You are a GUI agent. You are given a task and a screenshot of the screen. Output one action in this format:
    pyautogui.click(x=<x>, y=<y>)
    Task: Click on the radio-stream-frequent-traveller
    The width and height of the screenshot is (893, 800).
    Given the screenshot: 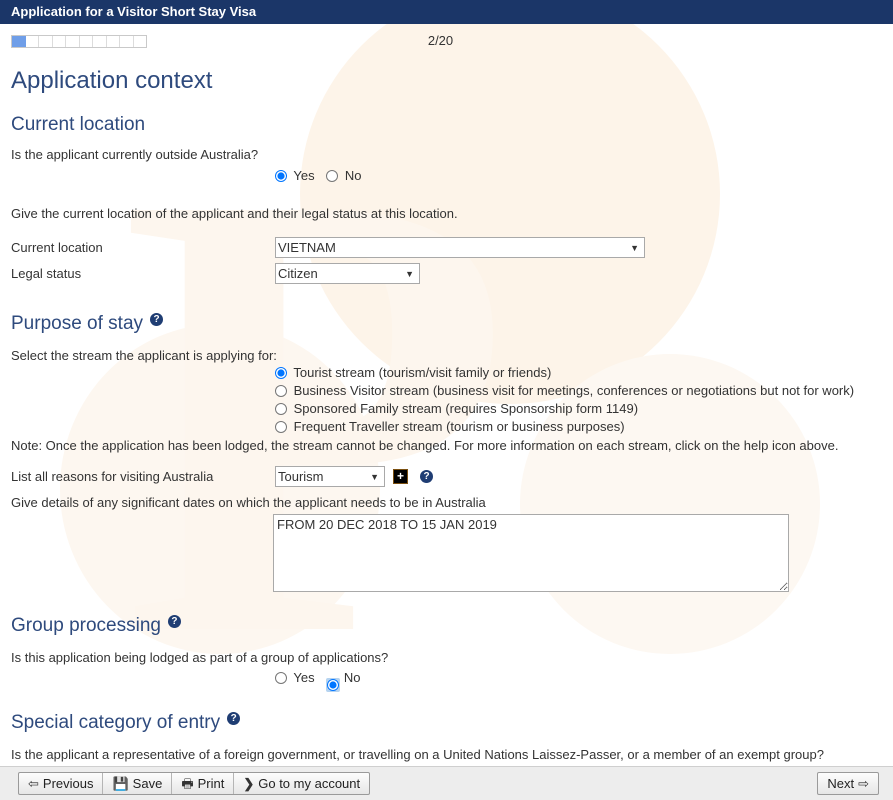 What is the action you would take?
    pyautogui.click(x=281, y=427)
    